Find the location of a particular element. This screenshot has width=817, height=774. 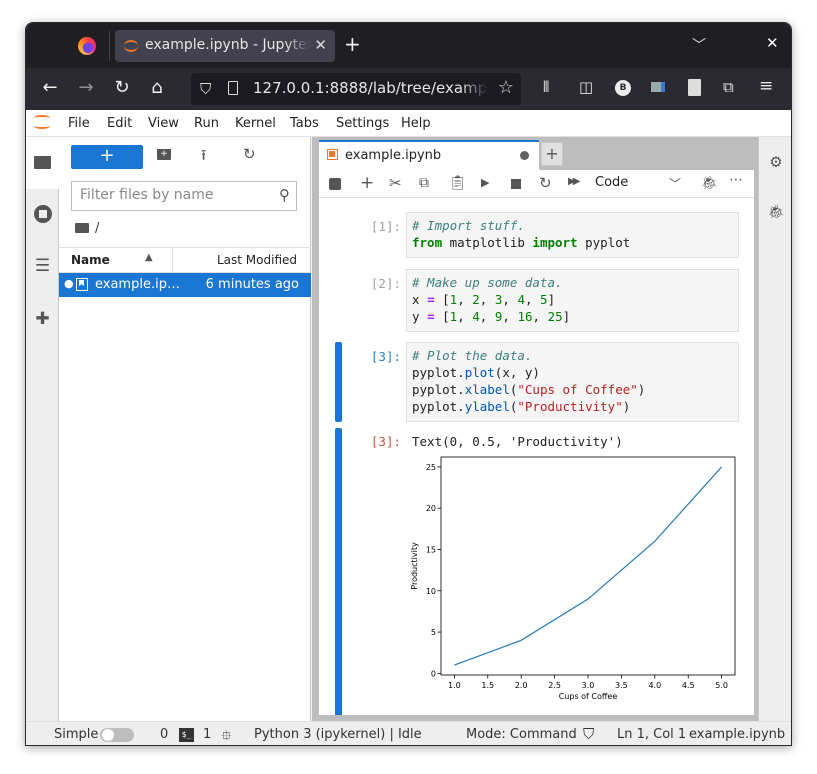

run-icon: ▶ is located at coordinates (485, 182).